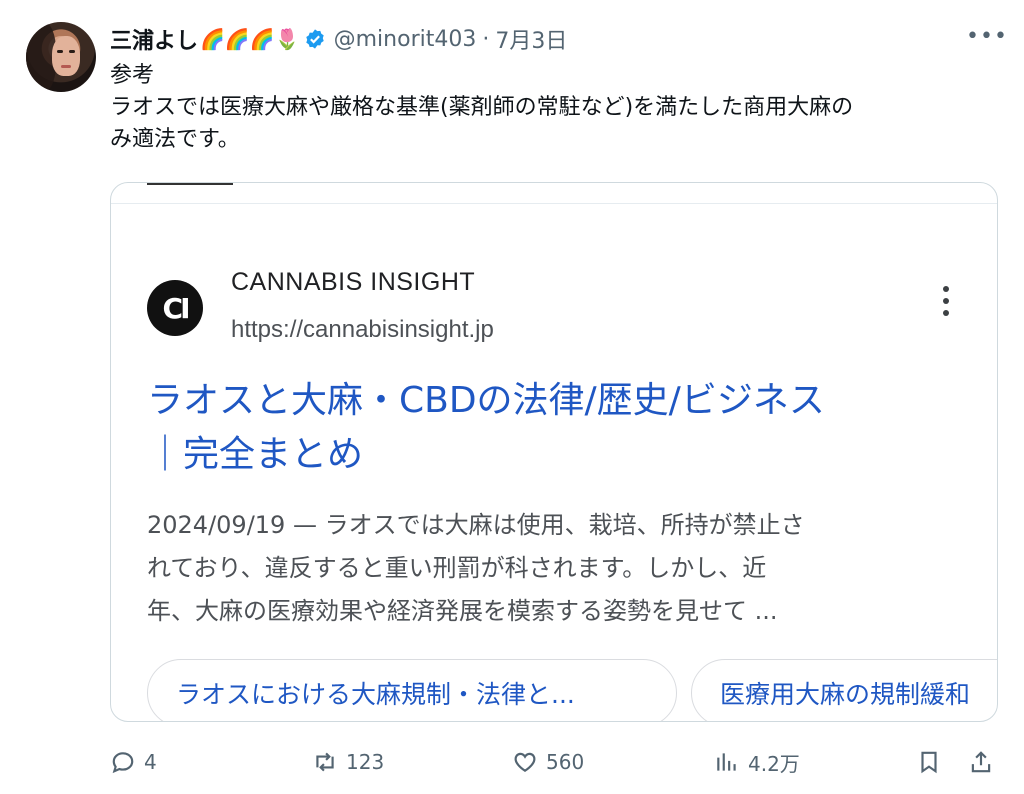 This screenshot has width=1024, height=794. What do you see at coordinates (726, 762) in the screenshot?
I see `views-chart-icon` at bounding box center [726, 762].